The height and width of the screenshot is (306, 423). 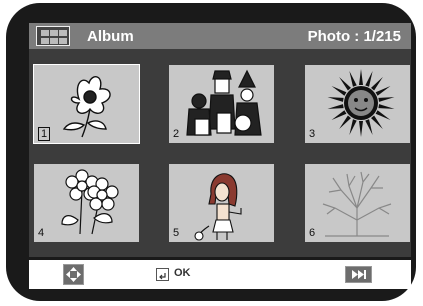 I want to click on directional-pad-icon, so click(x=73, y=274).